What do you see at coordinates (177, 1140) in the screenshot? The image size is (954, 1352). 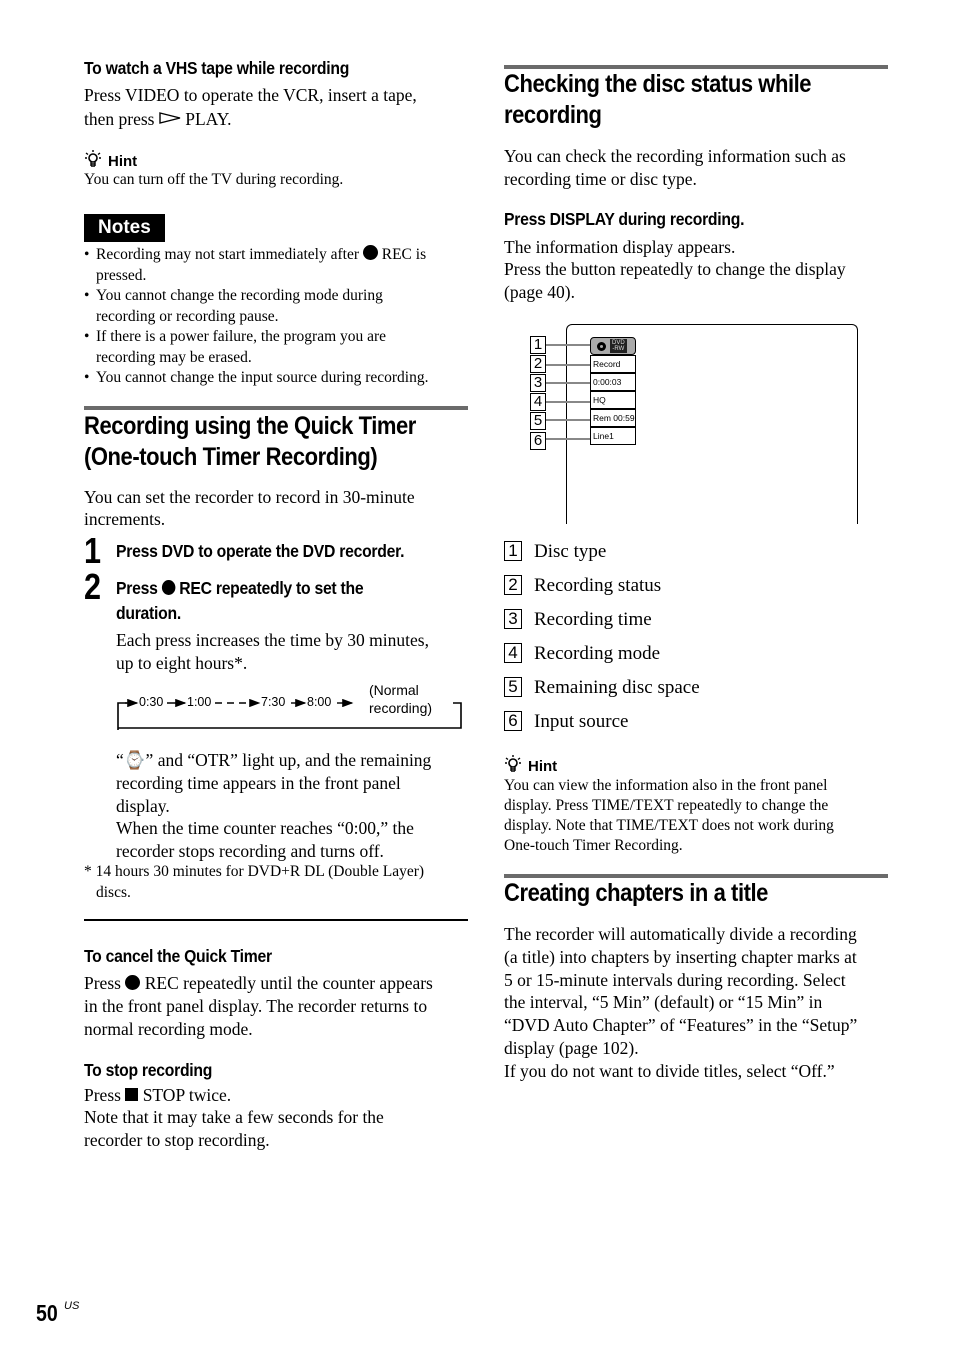 I see `stop-line-3: recorder to stop recording.` at bounding box center [177, 1140].